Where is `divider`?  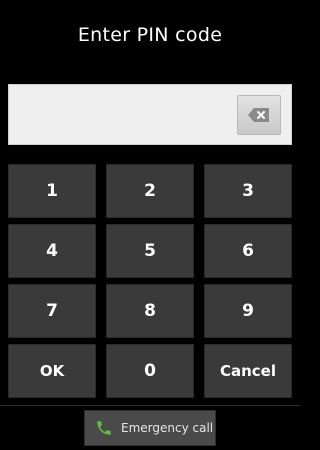
divider is located at coordinates (150, 405).